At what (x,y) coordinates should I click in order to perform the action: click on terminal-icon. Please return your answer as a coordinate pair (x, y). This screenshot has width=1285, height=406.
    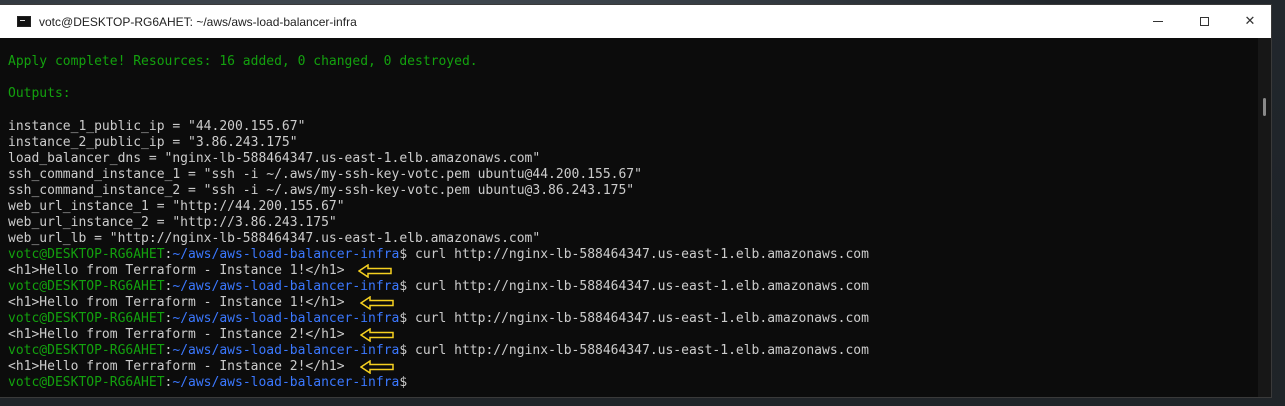
    Looking at the image, I should click on (24, 21).